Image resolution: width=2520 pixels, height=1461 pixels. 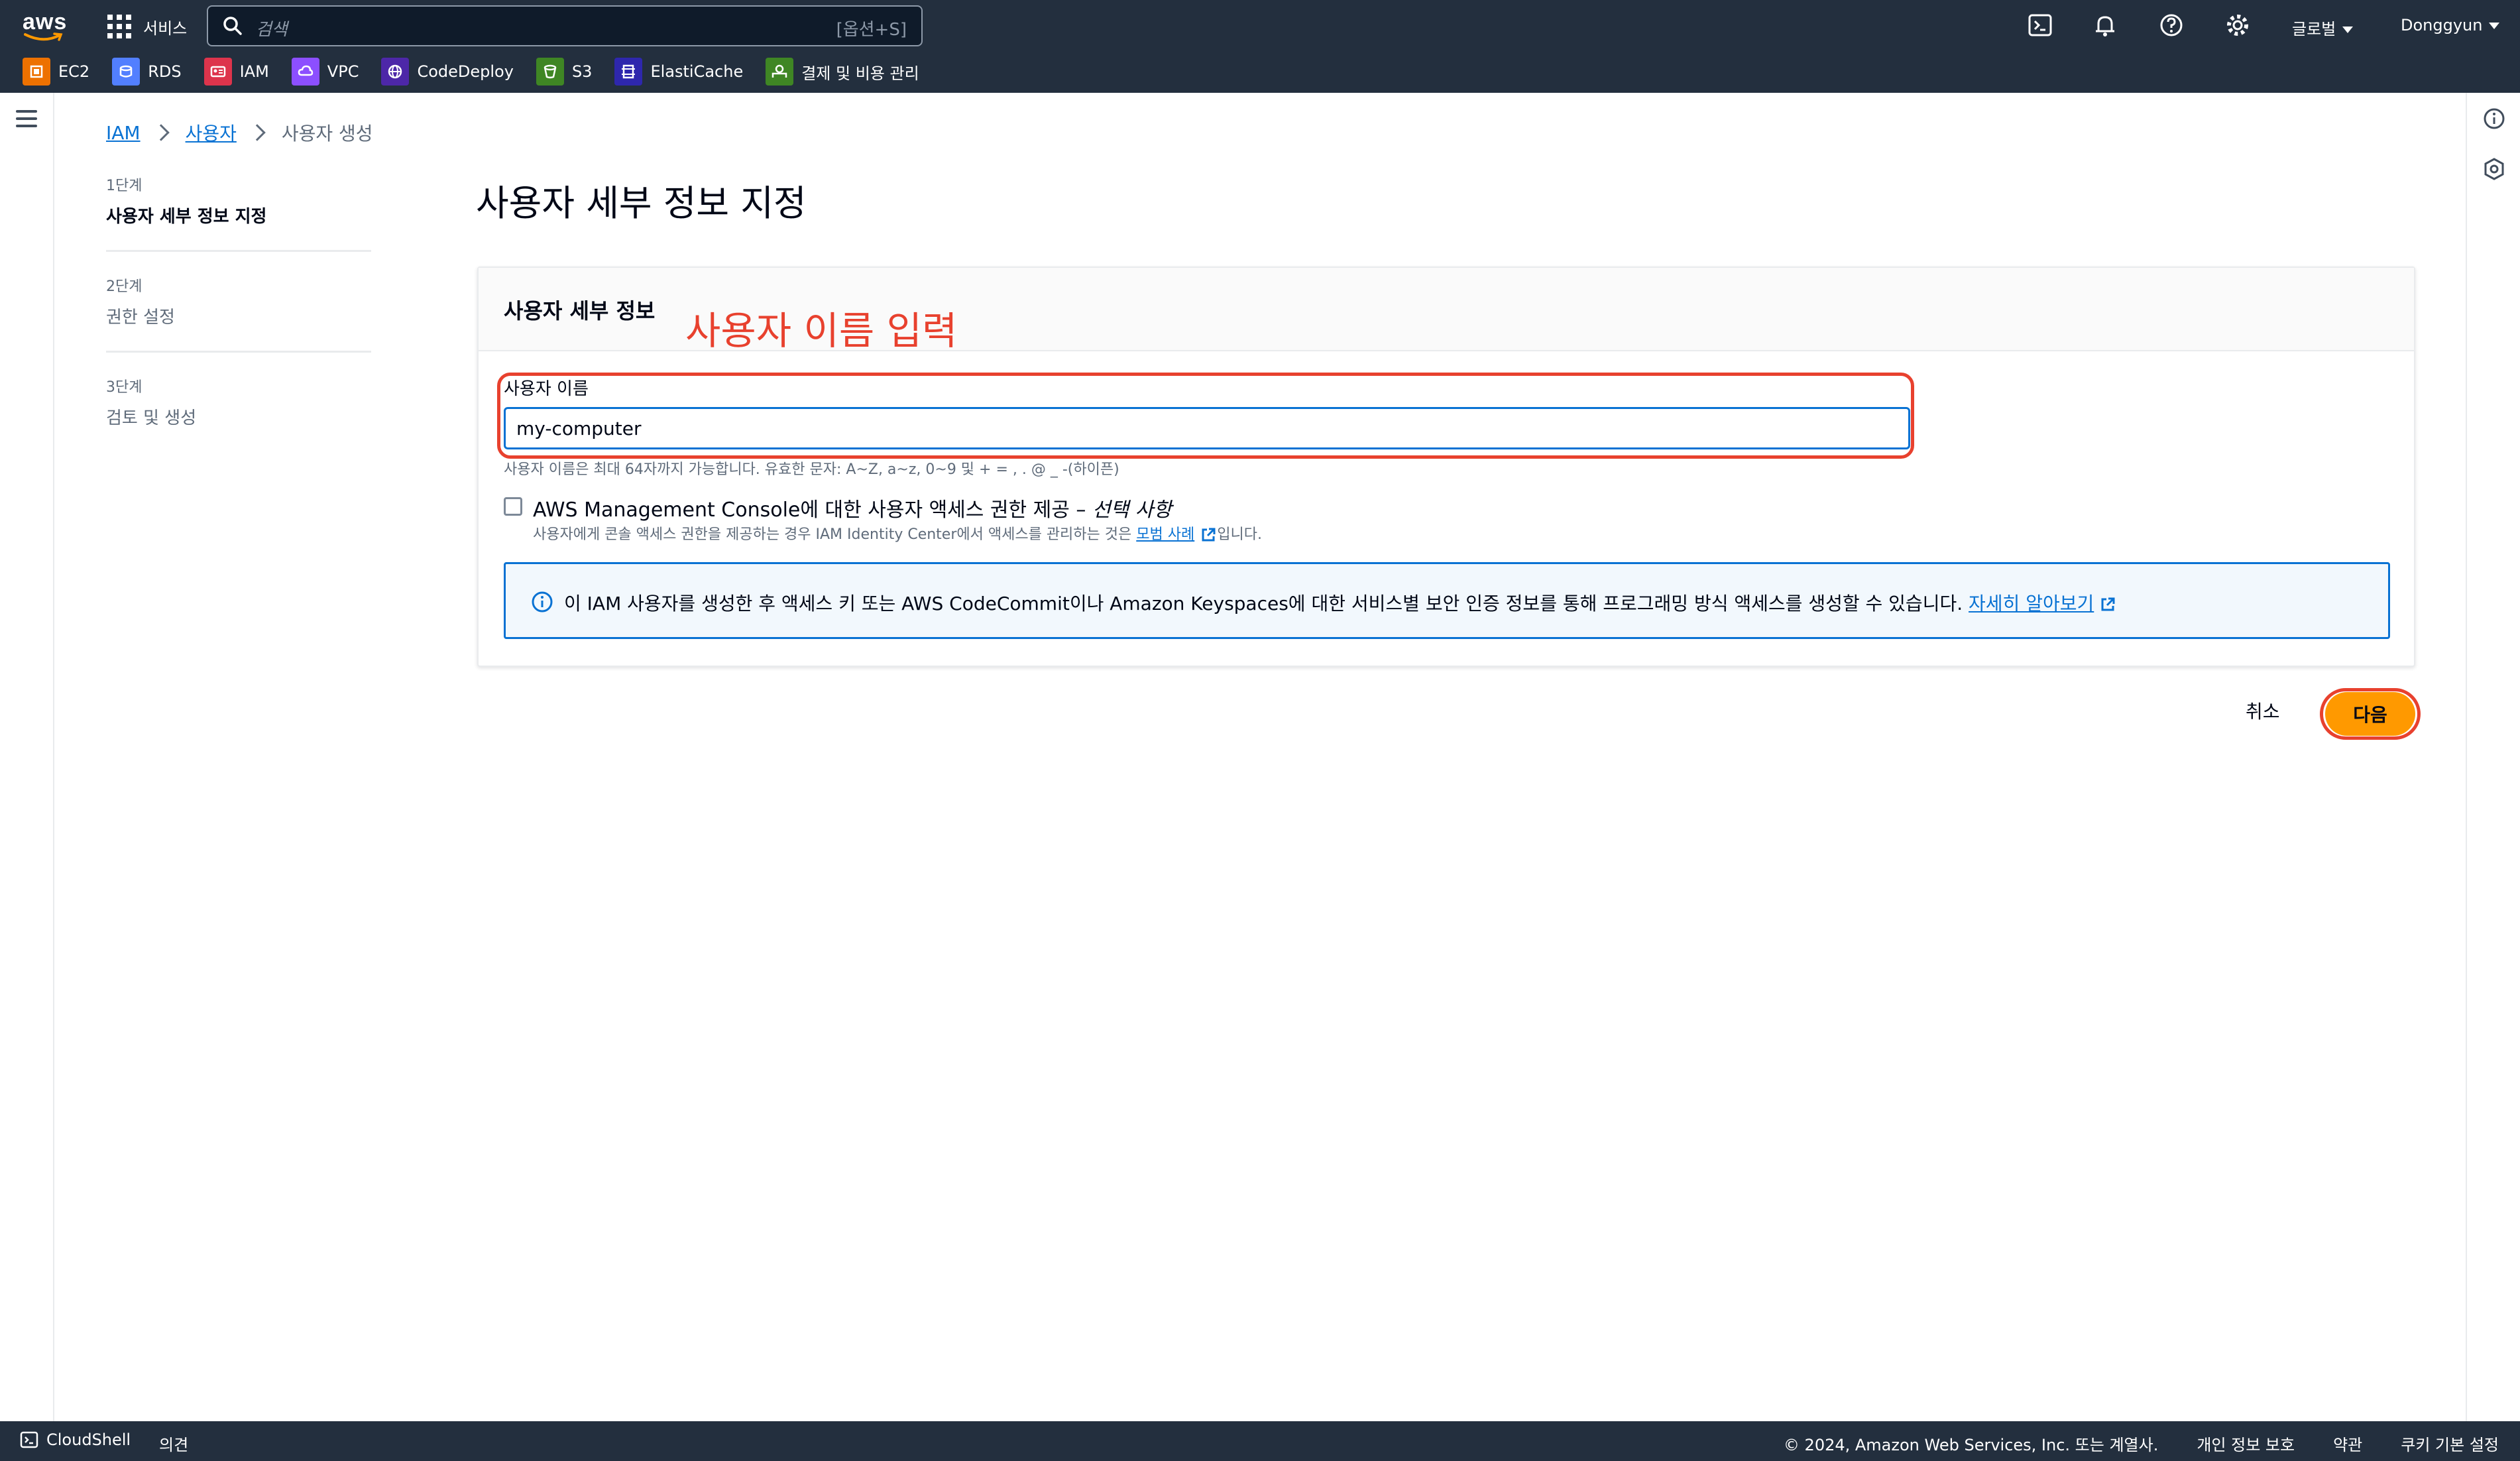 What do you see at coordinates (1446, 310) in the screenshot?
I see `panel-header: 사용자 세부 정보 사용자 이름 입력` at bounding box center [1446, 310].